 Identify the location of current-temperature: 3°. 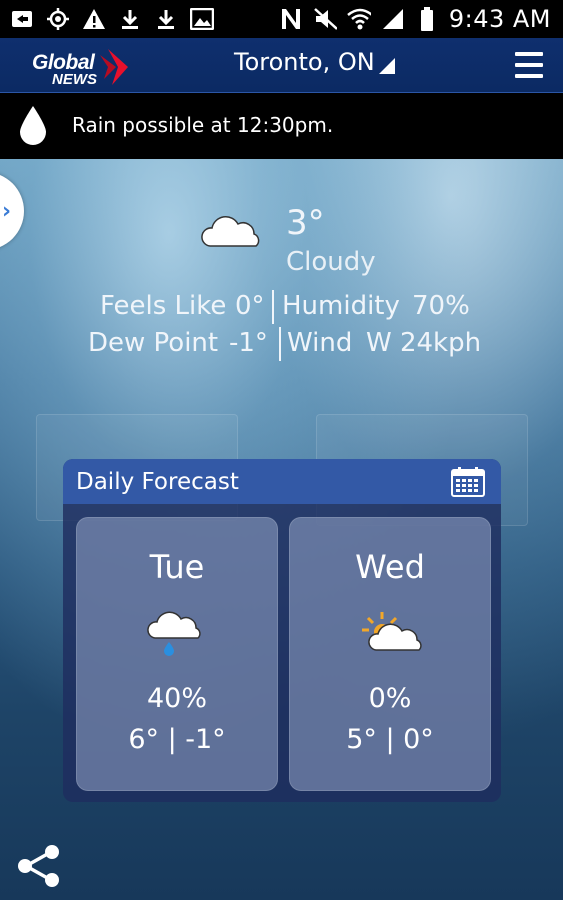
(305, 223).